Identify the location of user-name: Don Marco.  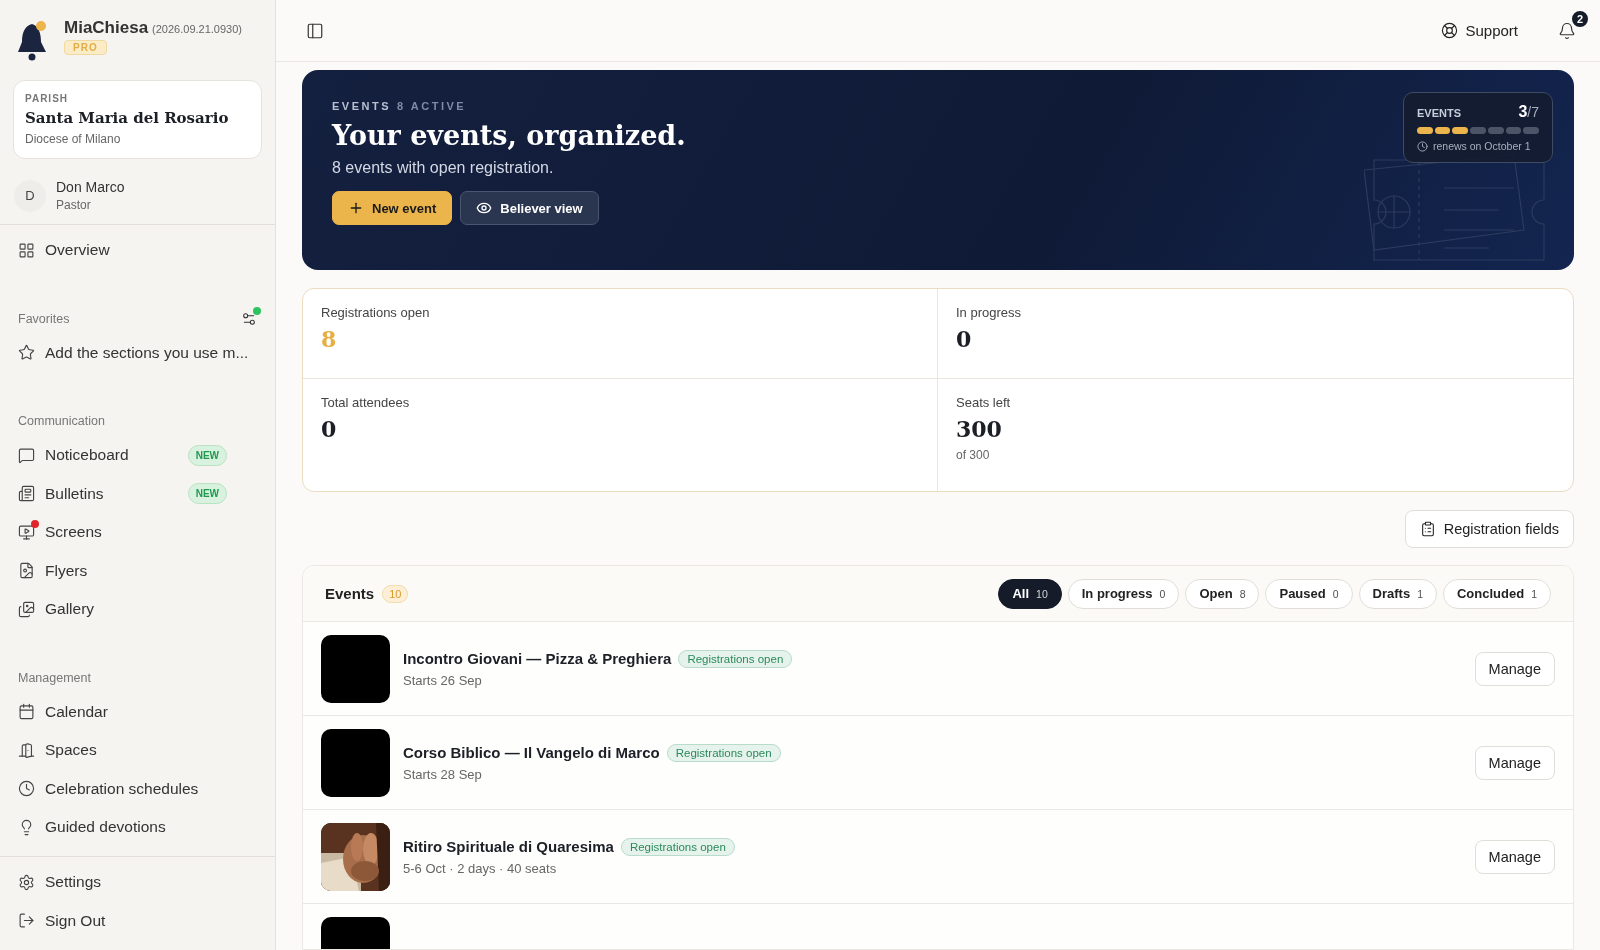
(90, 187).